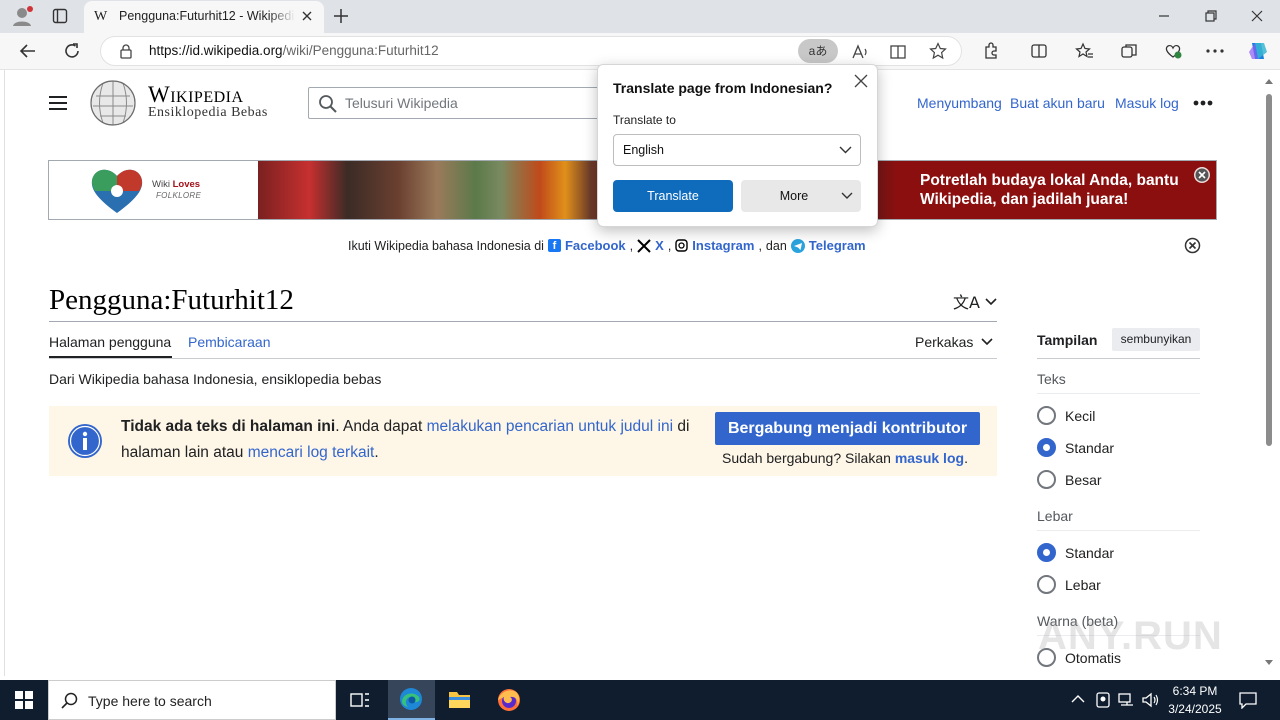  I want to click on read-aloud-icon, so click(860, 52).